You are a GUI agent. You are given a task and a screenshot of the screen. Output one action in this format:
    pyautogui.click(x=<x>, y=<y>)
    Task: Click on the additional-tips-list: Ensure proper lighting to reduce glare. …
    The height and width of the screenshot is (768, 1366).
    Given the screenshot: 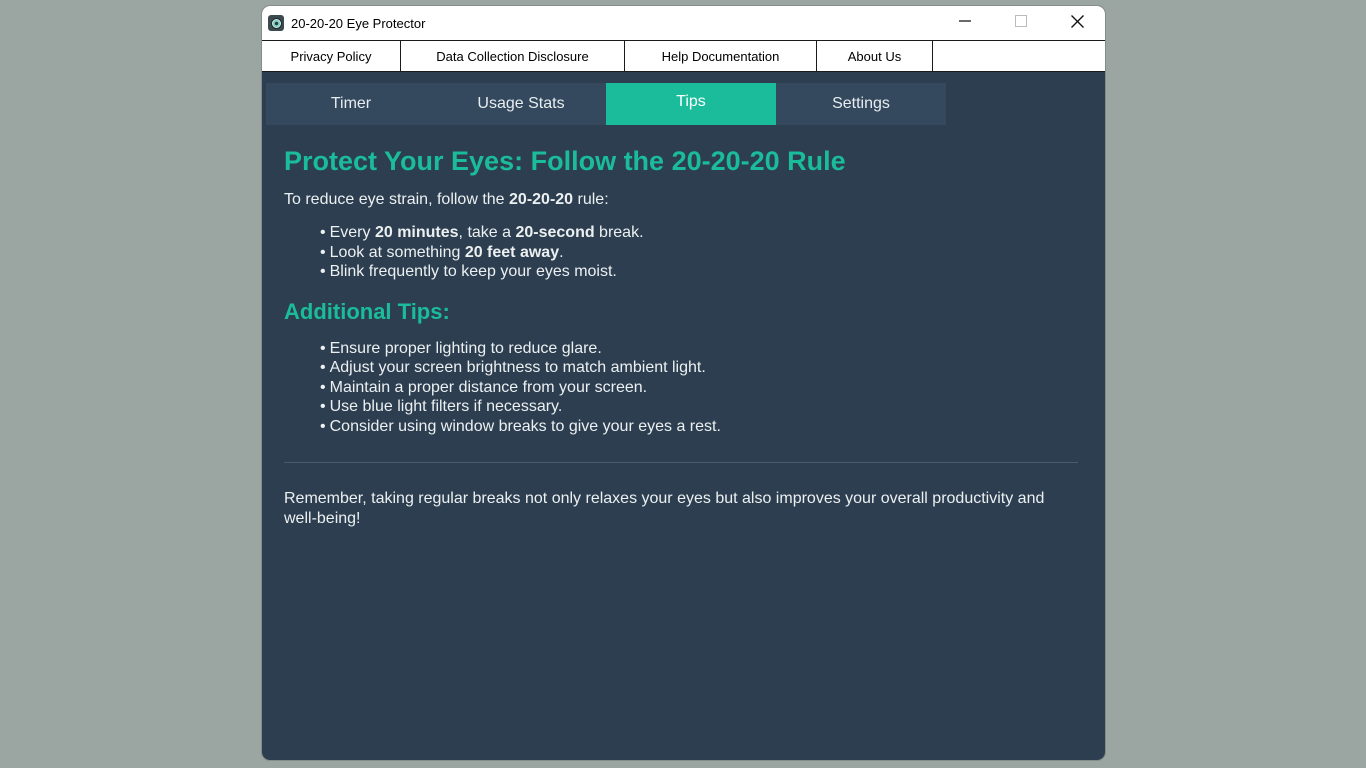 What is the action you would take?
    pyautogui.click(x=682, y=388)
    